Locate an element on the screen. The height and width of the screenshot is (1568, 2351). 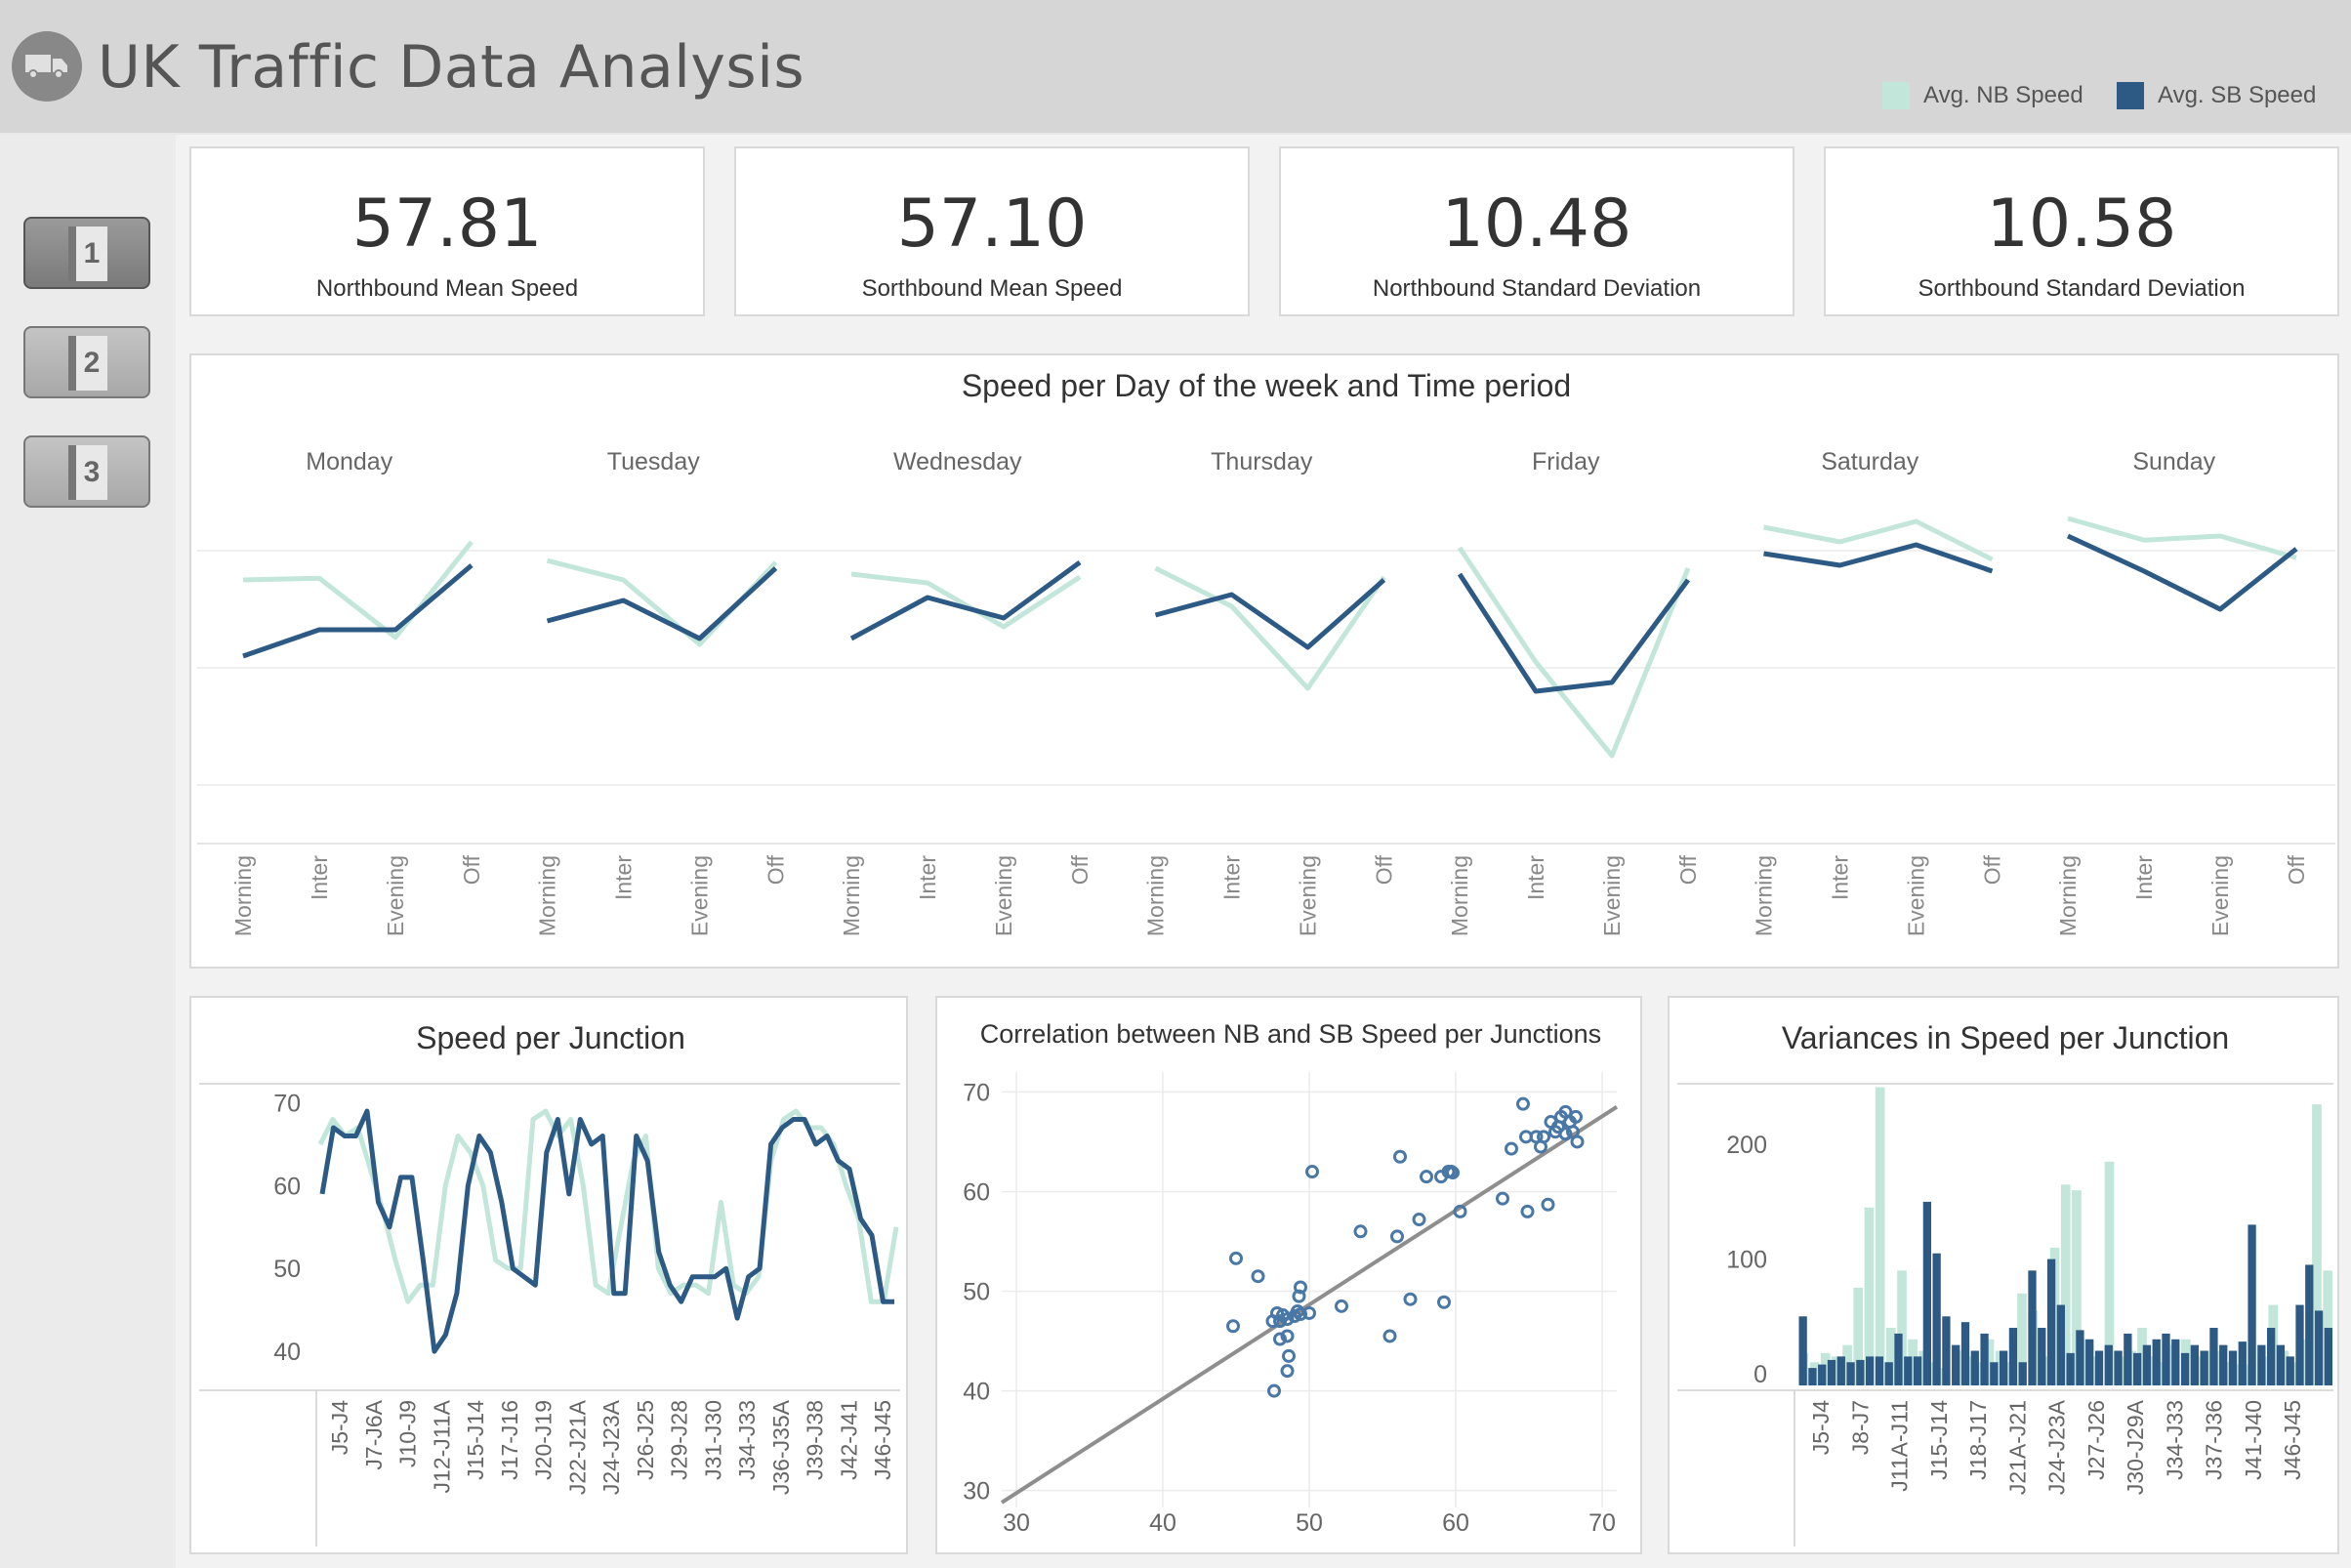
y-tick-label: 40 is located at coordinates (287, 1352).